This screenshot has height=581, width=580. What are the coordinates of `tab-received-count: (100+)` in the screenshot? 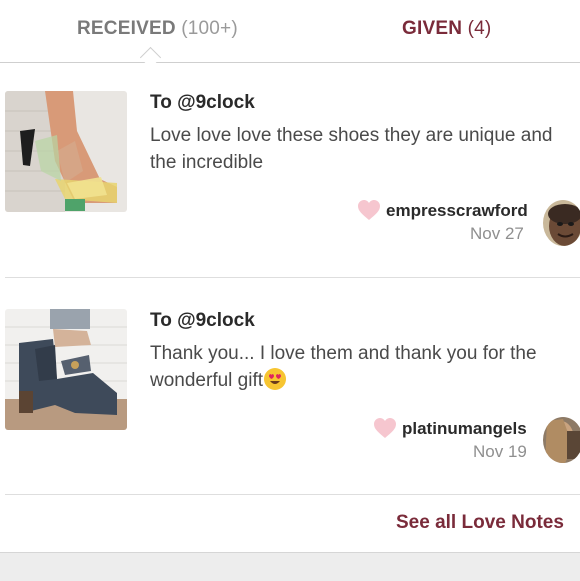 It's located at (209, 28).